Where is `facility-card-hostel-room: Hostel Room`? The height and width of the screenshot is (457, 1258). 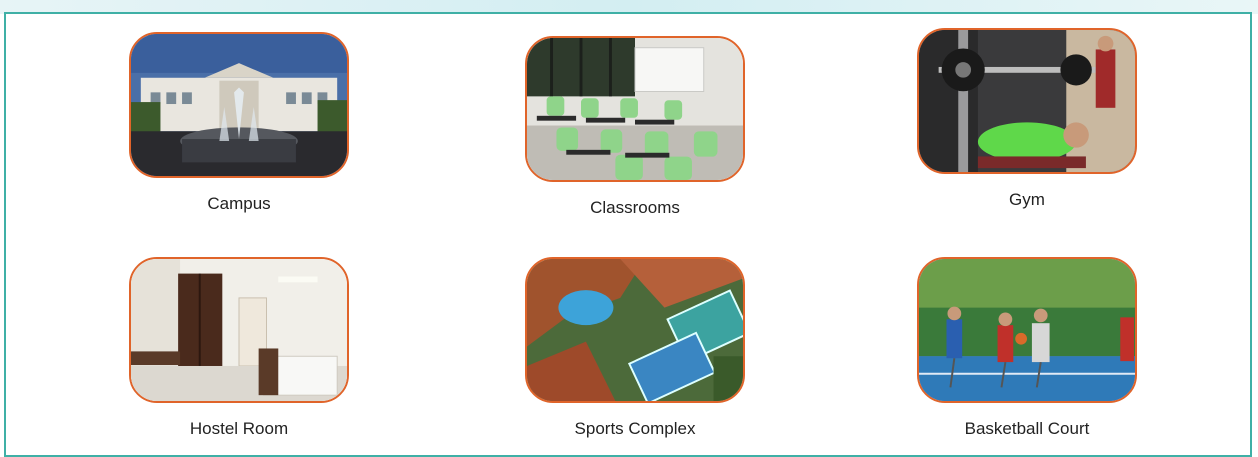 facility-card-hostel-room: Hostel Room is located at coordinates (239, 348).